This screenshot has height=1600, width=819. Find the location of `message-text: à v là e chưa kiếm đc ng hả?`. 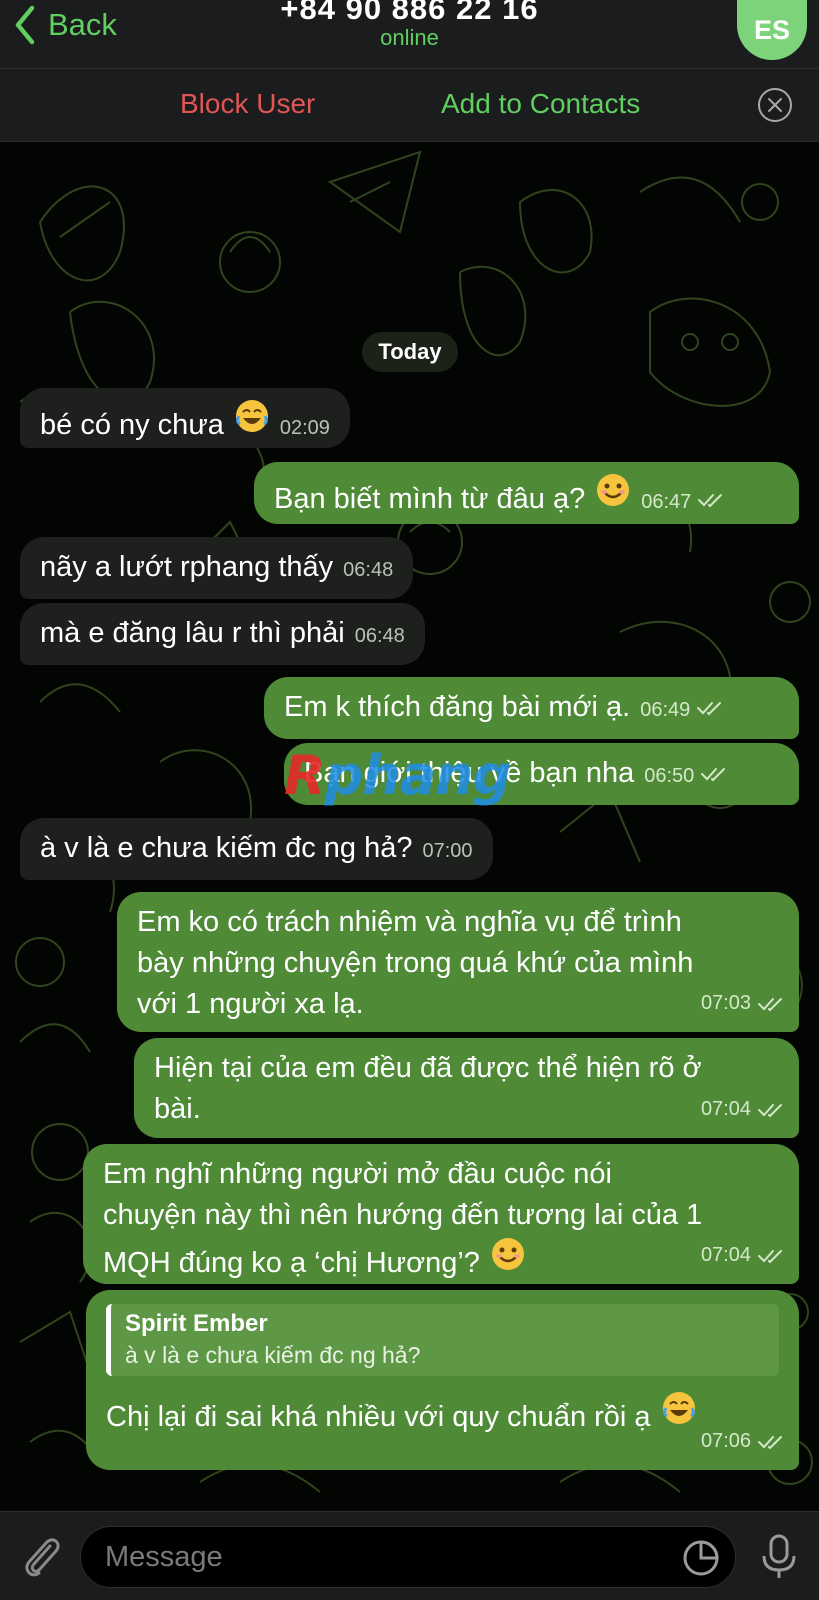

message-text: à v là e chưa kiếm đc ng hả? is located at coordinates (226, 848).